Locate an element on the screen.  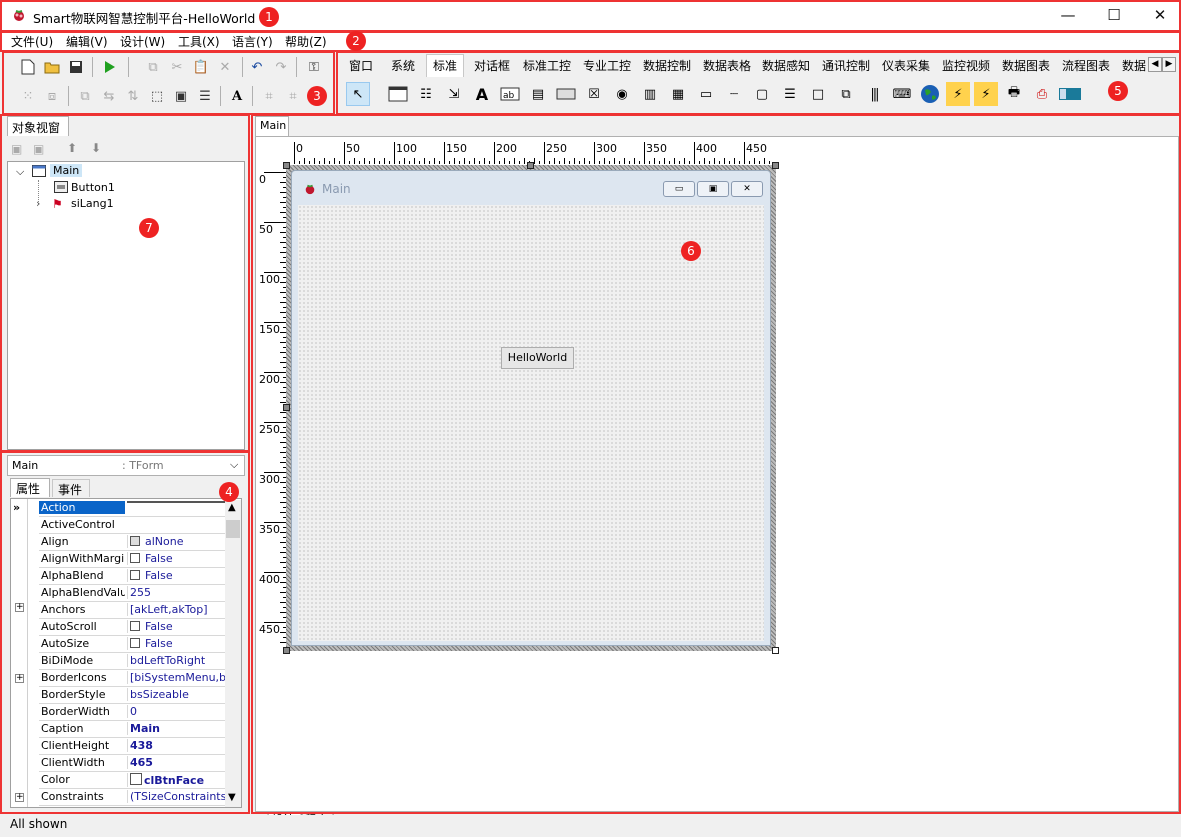
inspector-selector: Main : TForm ⌵ is located at coordinates (126, 465).